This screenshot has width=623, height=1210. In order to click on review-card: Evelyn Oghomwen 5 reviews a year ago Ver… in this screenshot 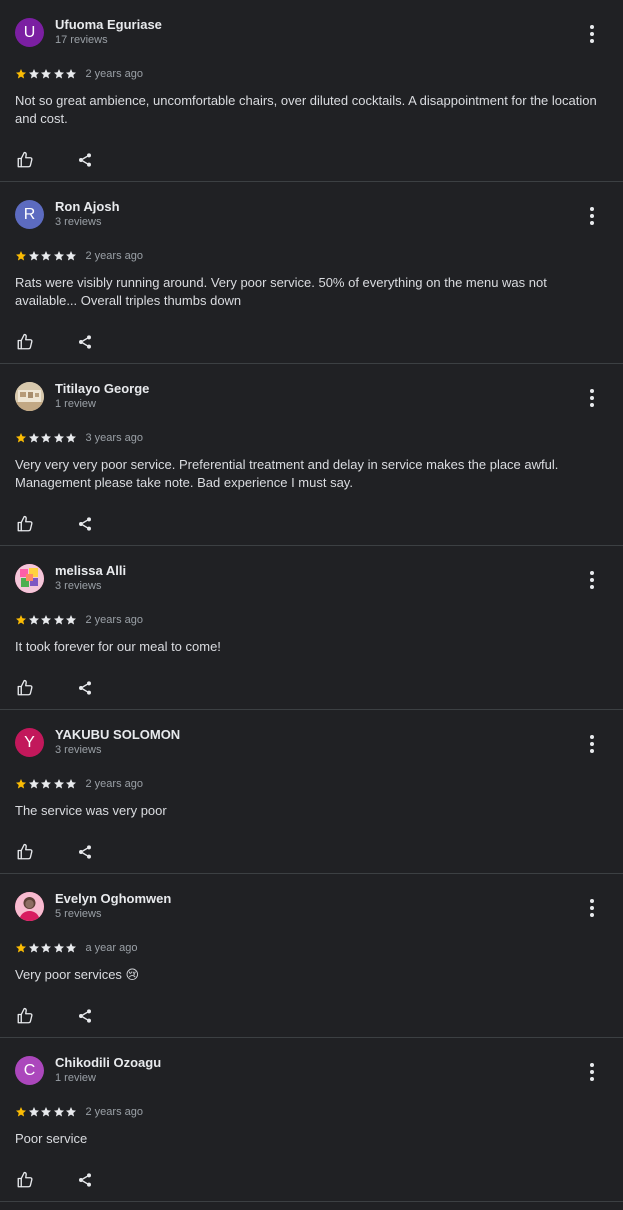, I will do `click(311, 956)`.